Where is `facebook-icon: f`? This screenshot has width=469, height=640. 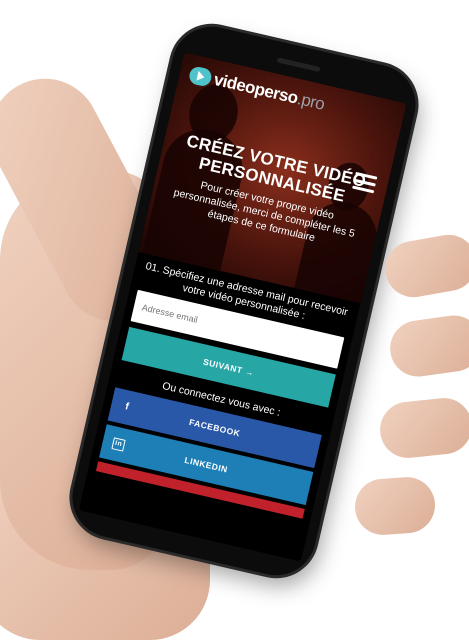
facebook-icon: f is located at coordinates (127, 407).